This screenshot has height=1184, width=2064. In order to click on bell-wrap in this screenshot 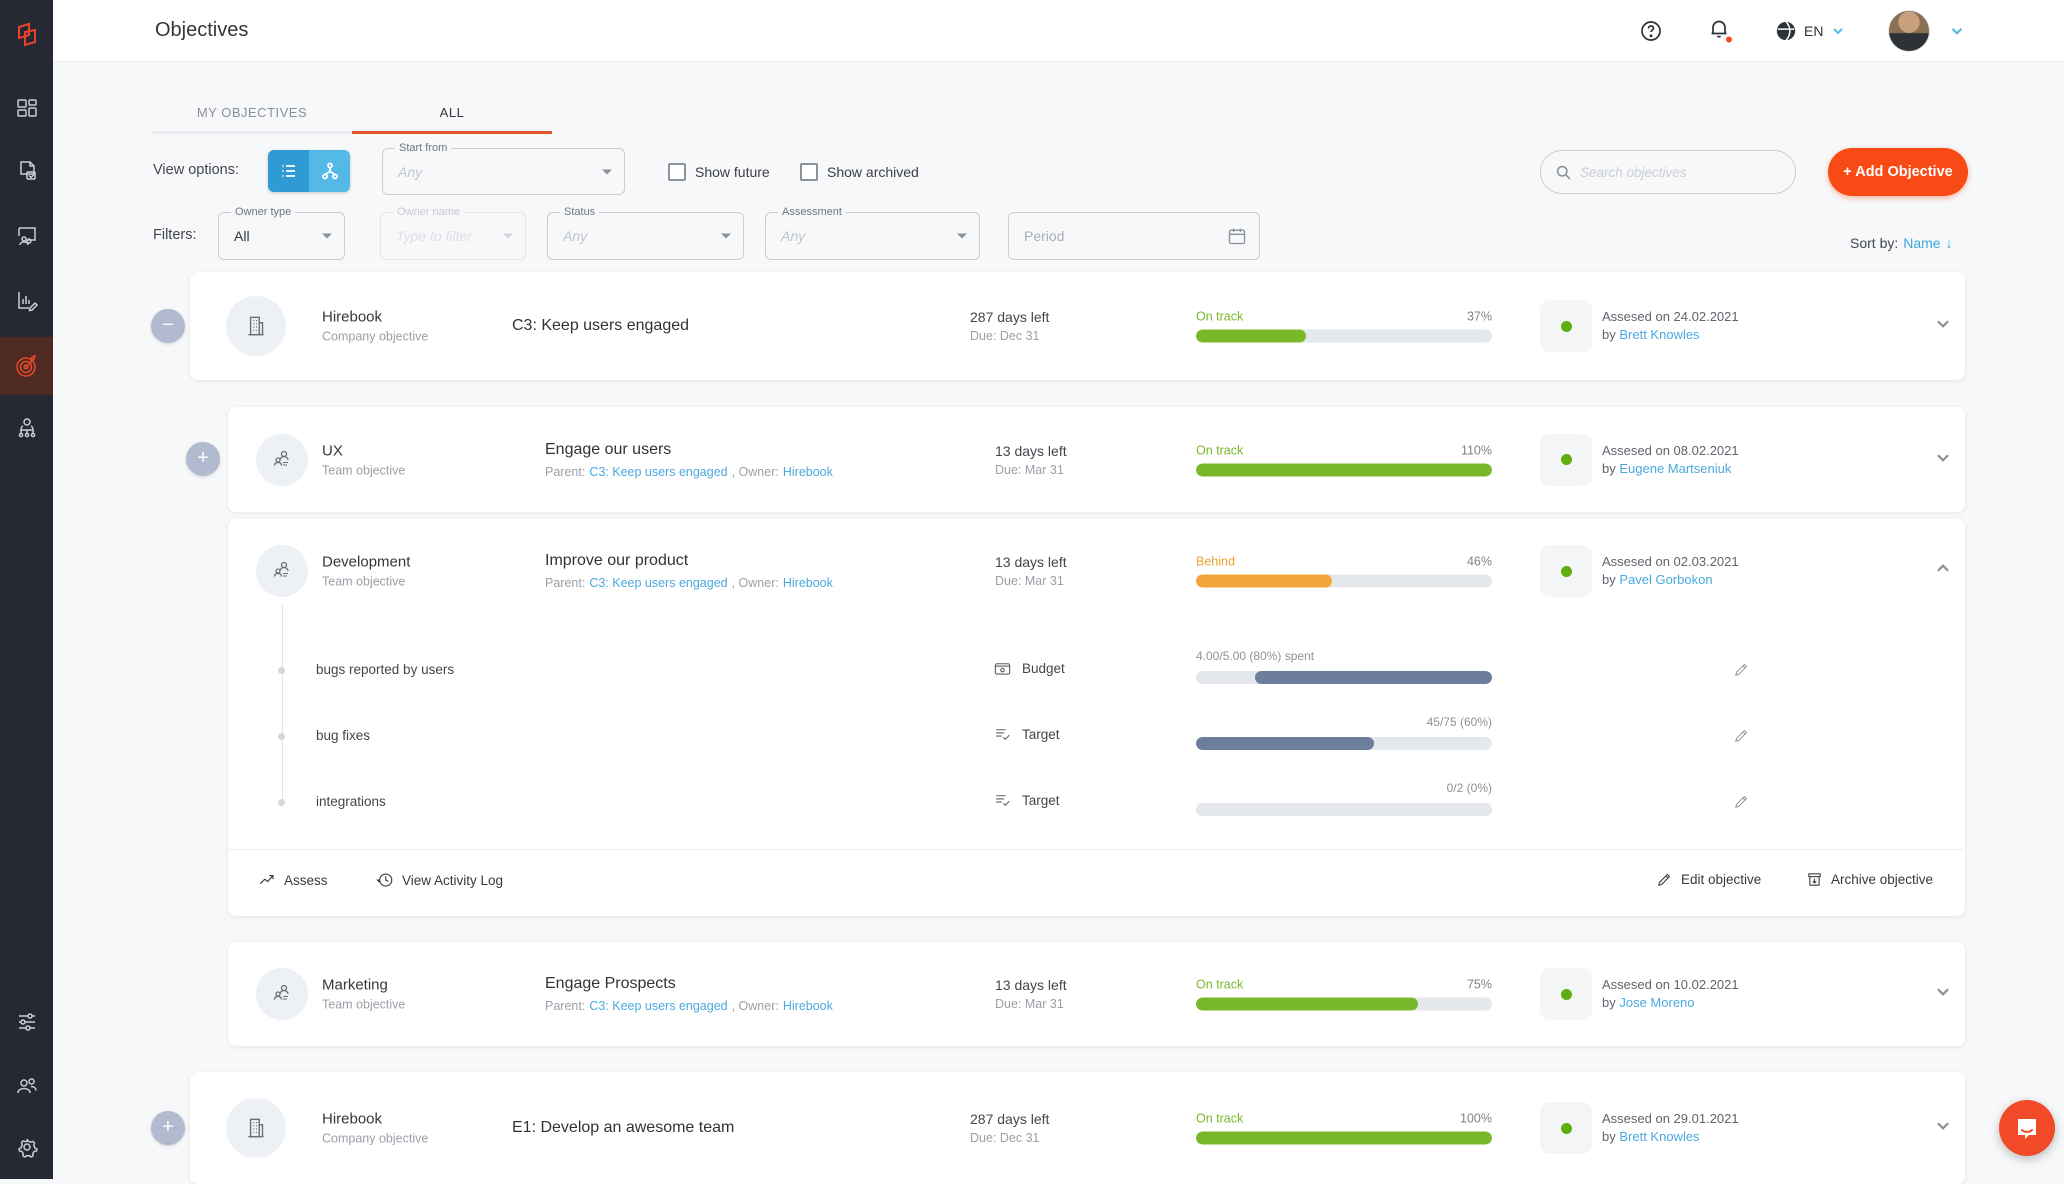, I will do `click(1719, 30)`.